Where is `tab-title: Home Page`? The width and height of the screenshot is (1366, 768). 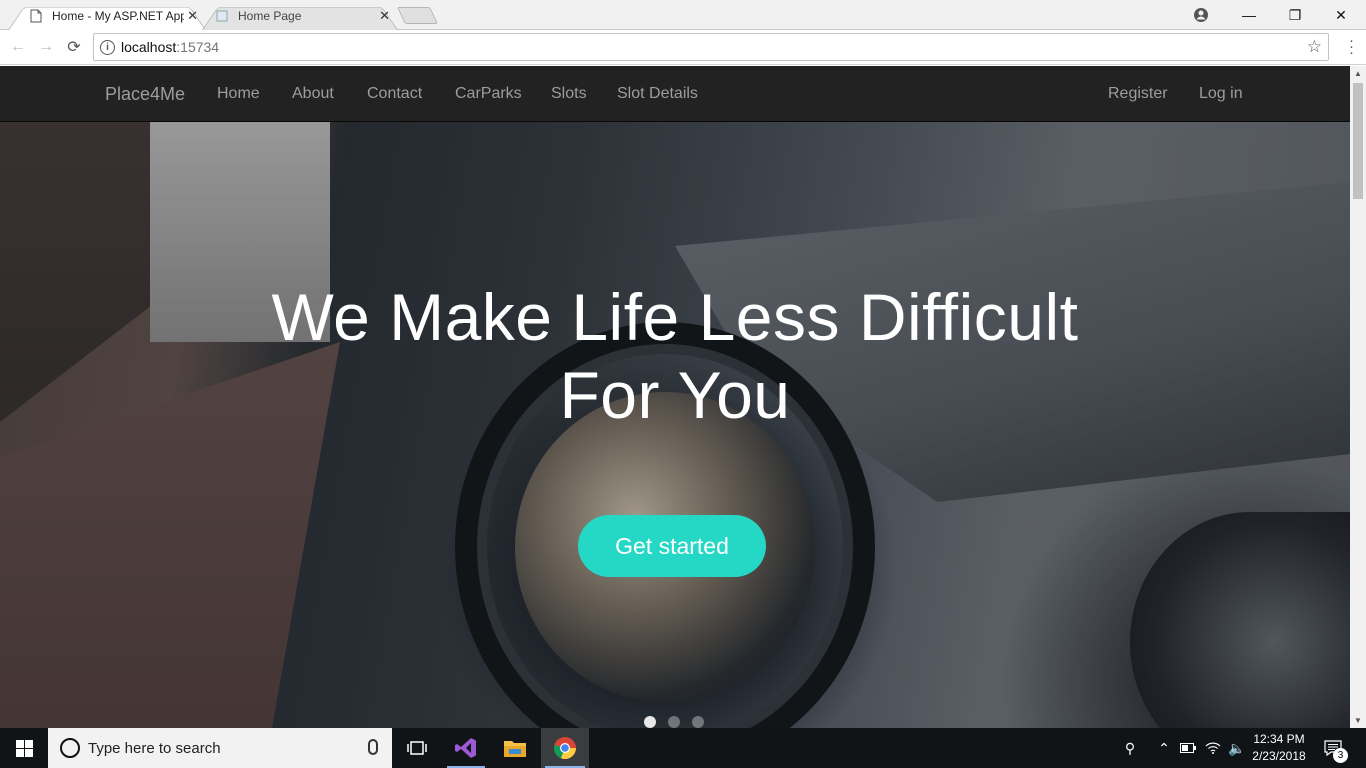
tab-title: Home Page is located at coordinates (270, 16).